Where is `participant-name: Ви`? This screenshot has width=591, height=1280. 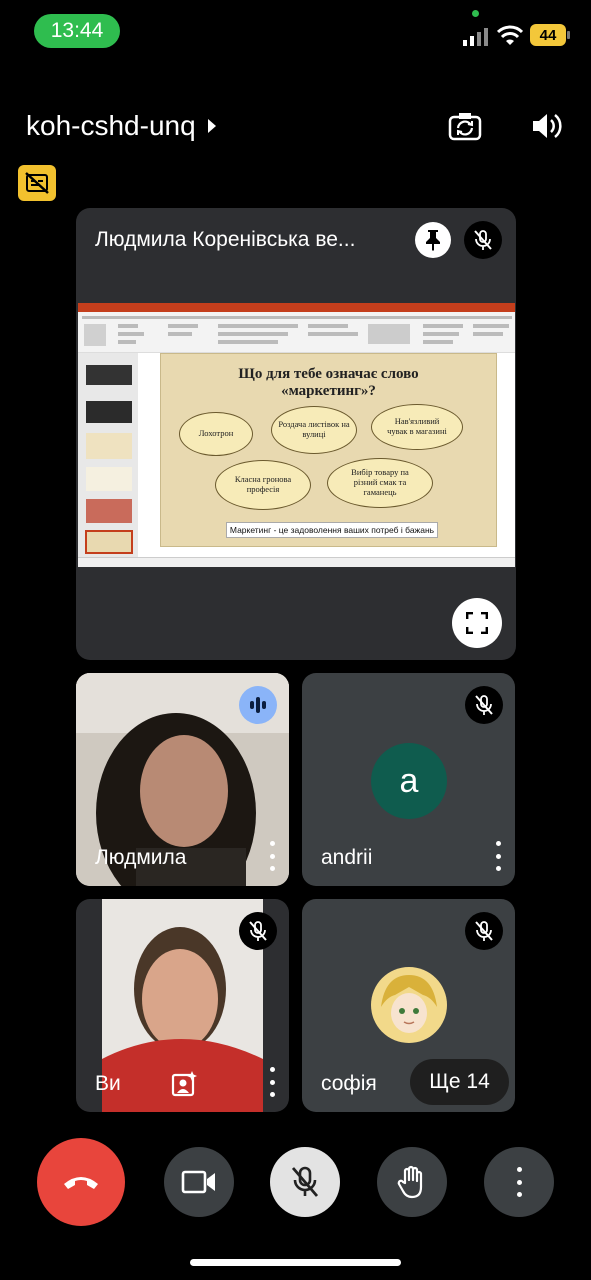 participant-name: Ви is located at coordinates (108, 1083).